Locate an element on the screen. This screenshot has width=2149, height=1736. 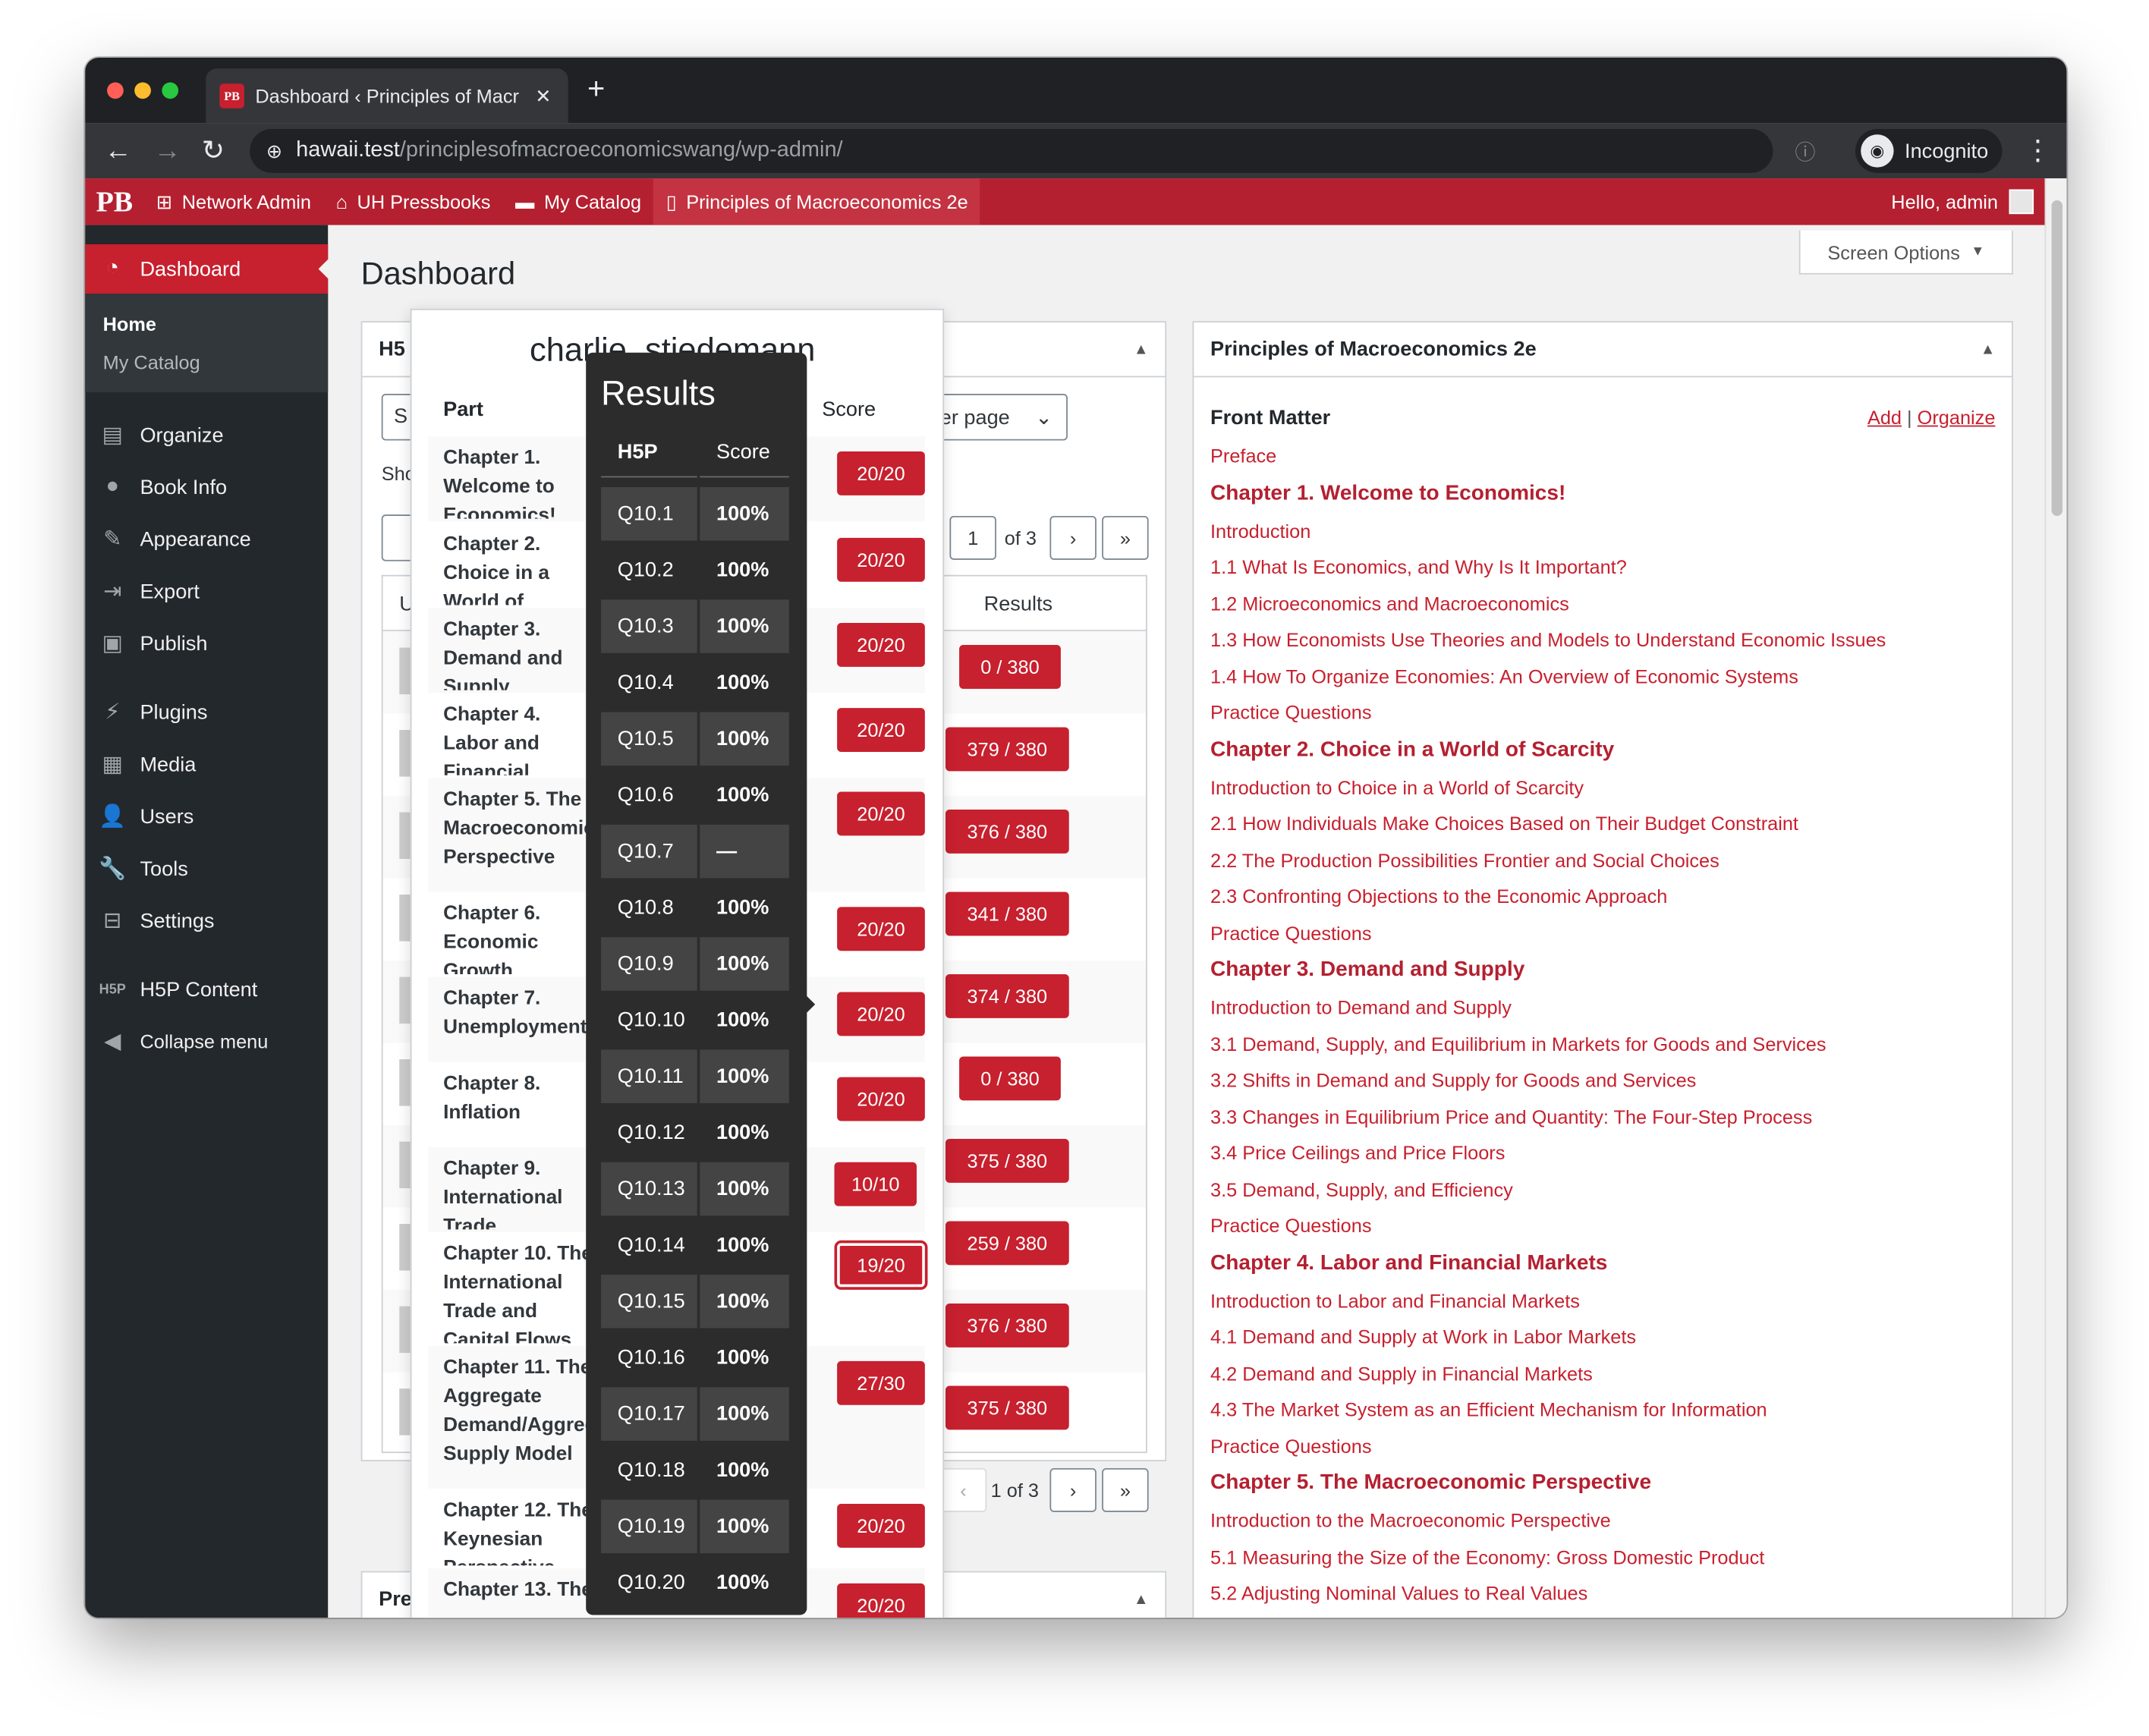
next-page-button: › is located at coordinates (1073, 537).